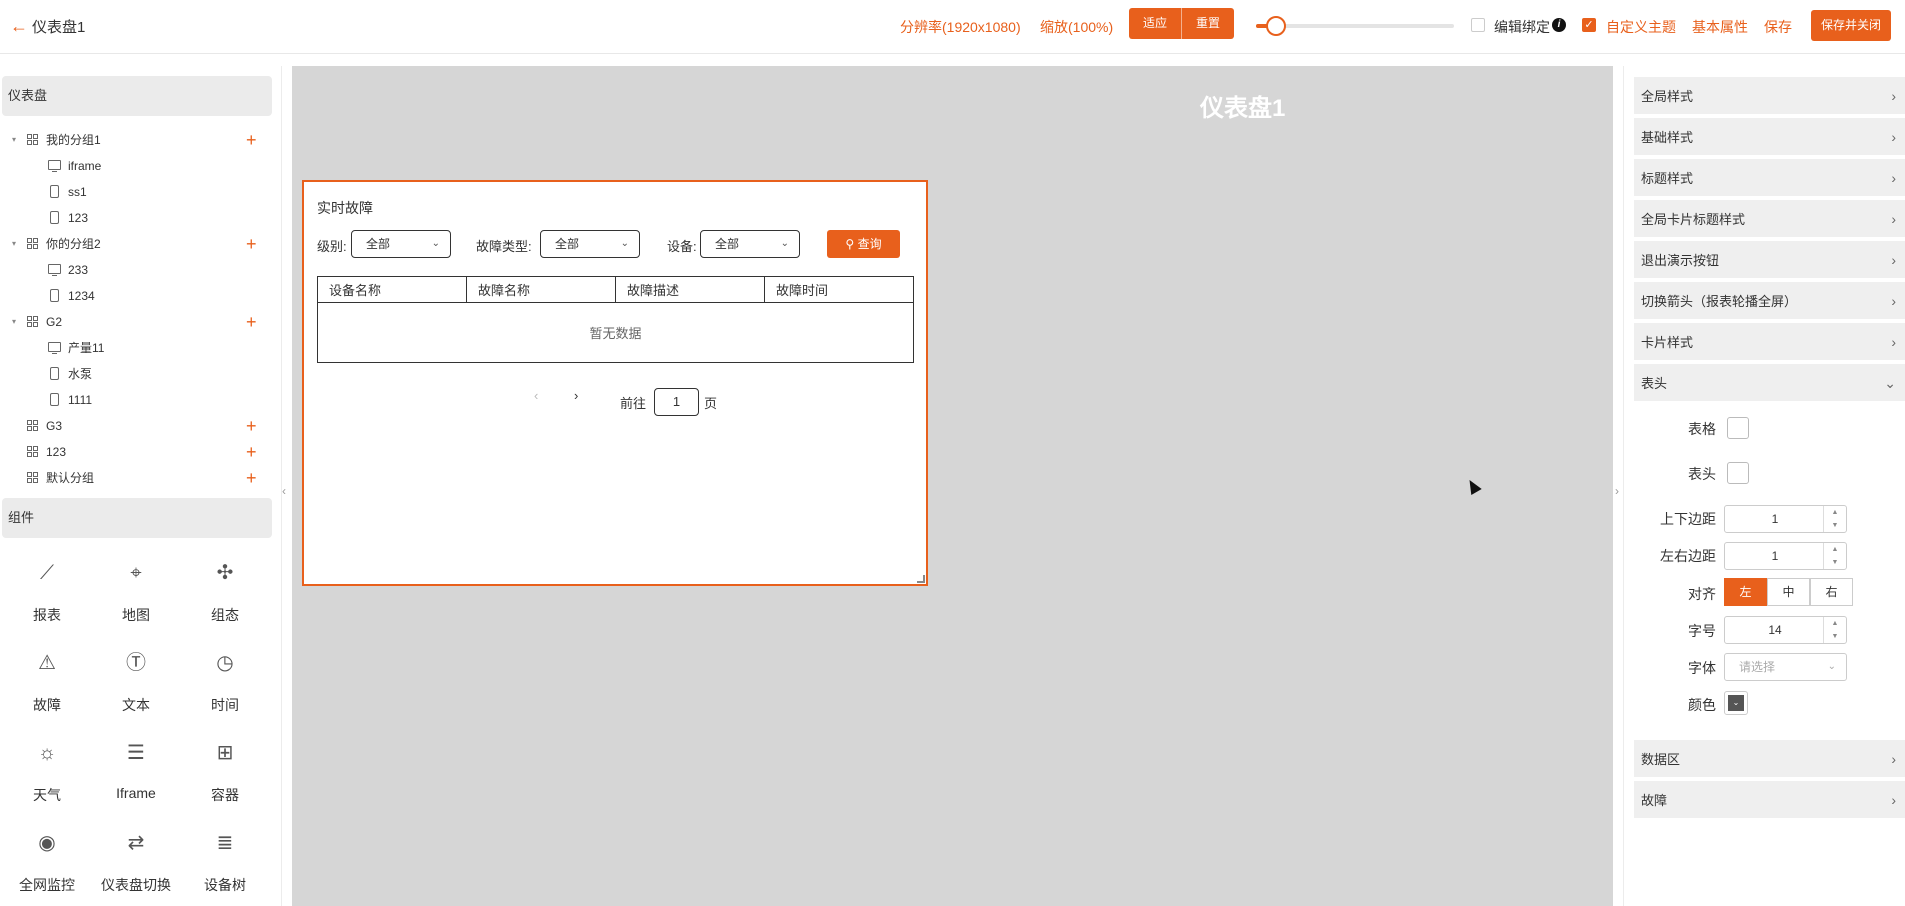  I want to click on style-section-header: 全局样式 ›, so click(1769, 96).